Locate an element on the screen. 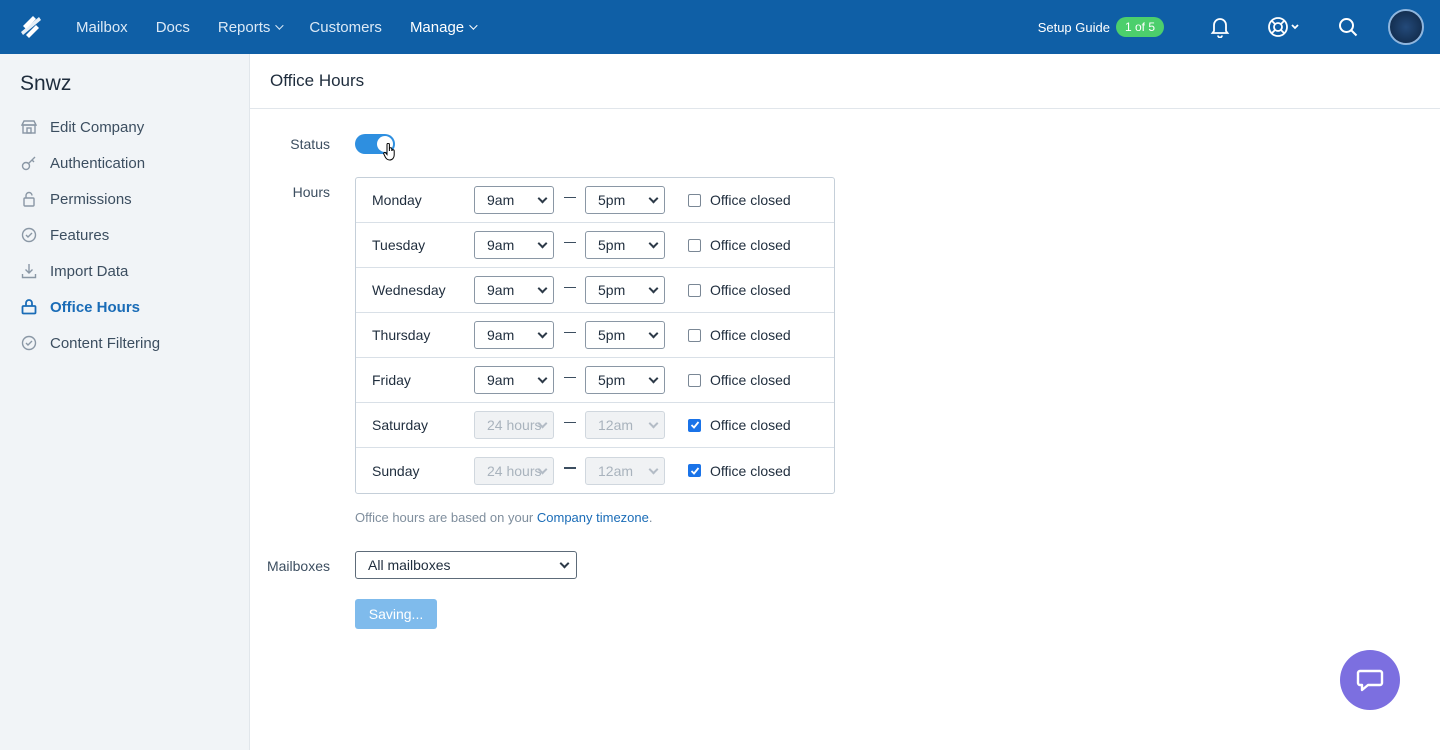 The image size is (1440, 750). filter-icon is located at coordinates (29, 343).